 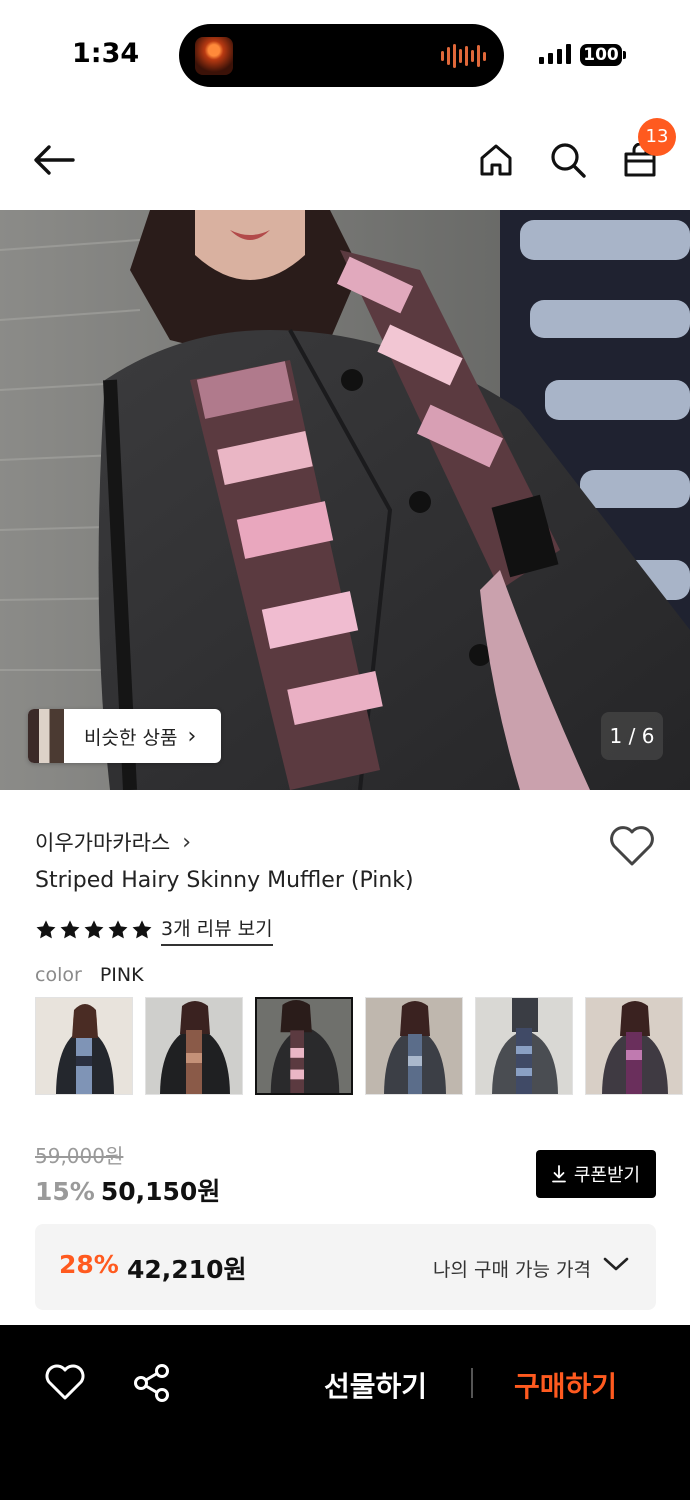 I want to click on share-icon, so click(x=151, y=1383).